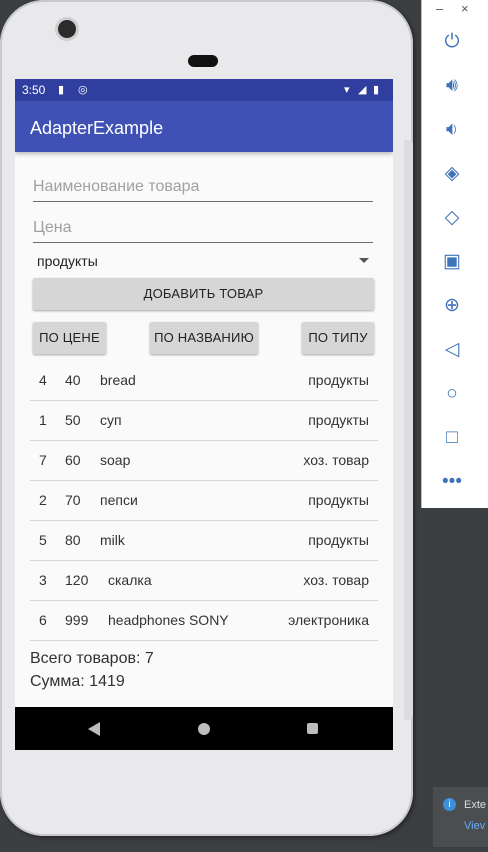 The width and height of the screenshot is (488, 852). I want to click on item-id: 6, so click(43, 620).